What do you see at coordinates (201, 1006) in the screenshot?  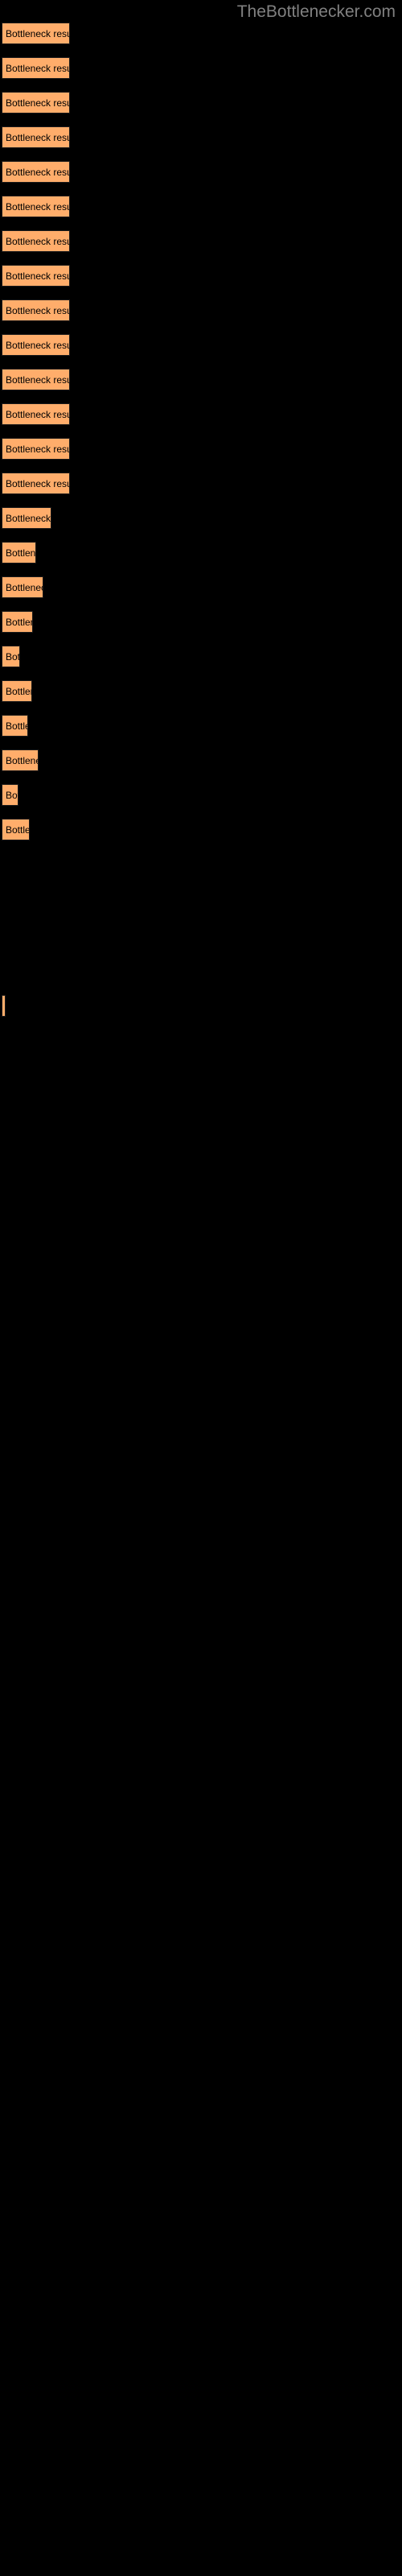 I see `bar-row` at bounding box center [201, 1006].